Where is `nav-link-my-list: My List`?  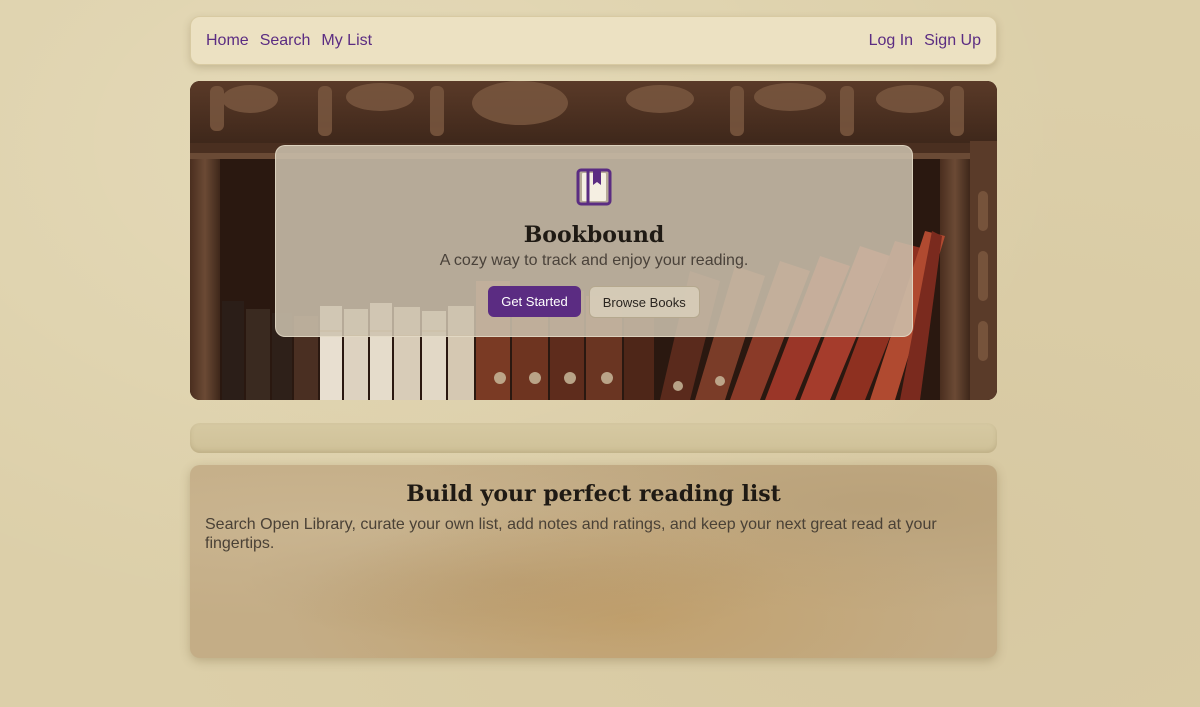
nav-link-my-list: My List is located at coordinates (346, 41).